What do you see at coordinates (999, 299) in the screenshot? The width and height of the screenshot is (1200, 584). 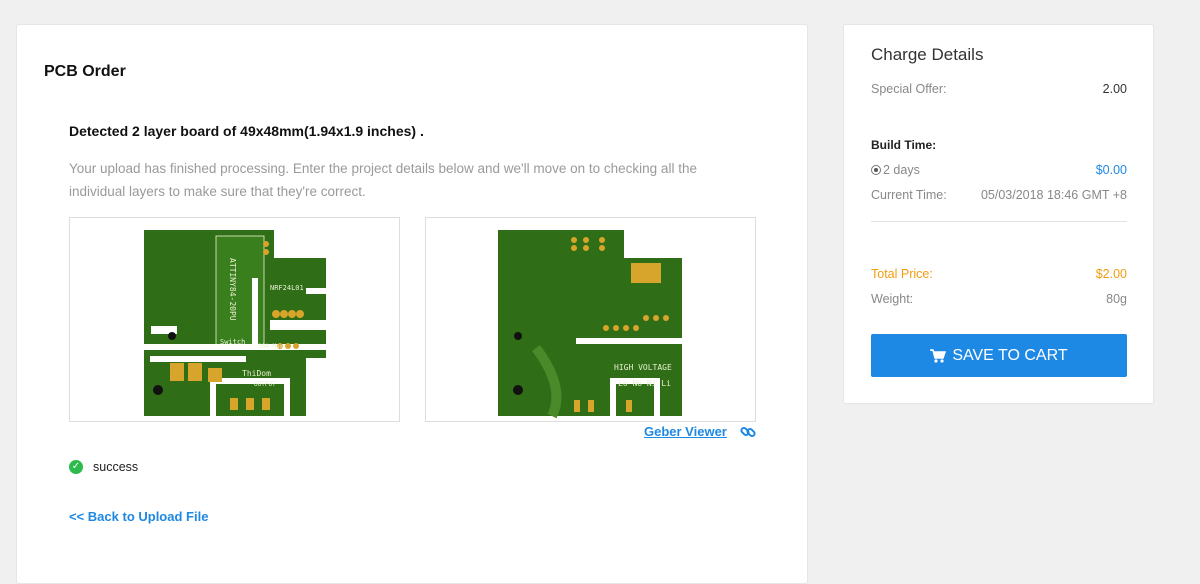 I see `weight-row: Weight: 80g` at bounding box center [999, 299].